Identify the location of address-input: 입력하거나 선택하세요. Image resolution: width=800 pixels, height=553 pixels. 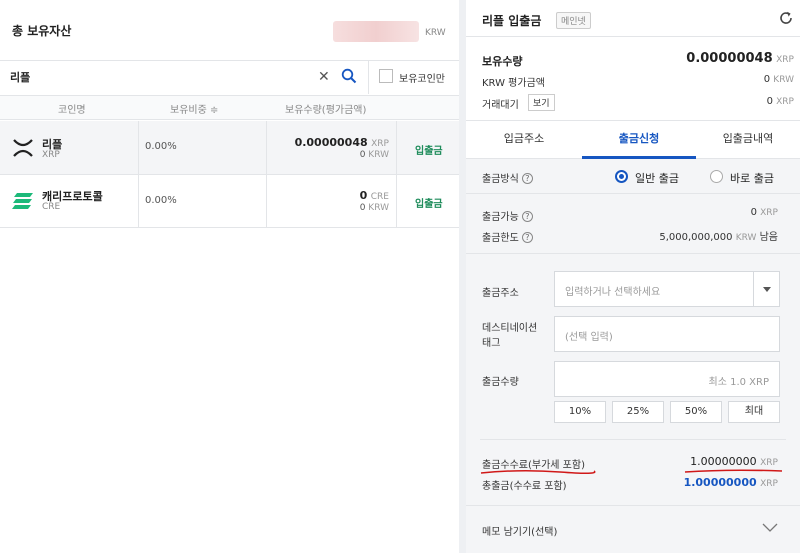
(654, 289).